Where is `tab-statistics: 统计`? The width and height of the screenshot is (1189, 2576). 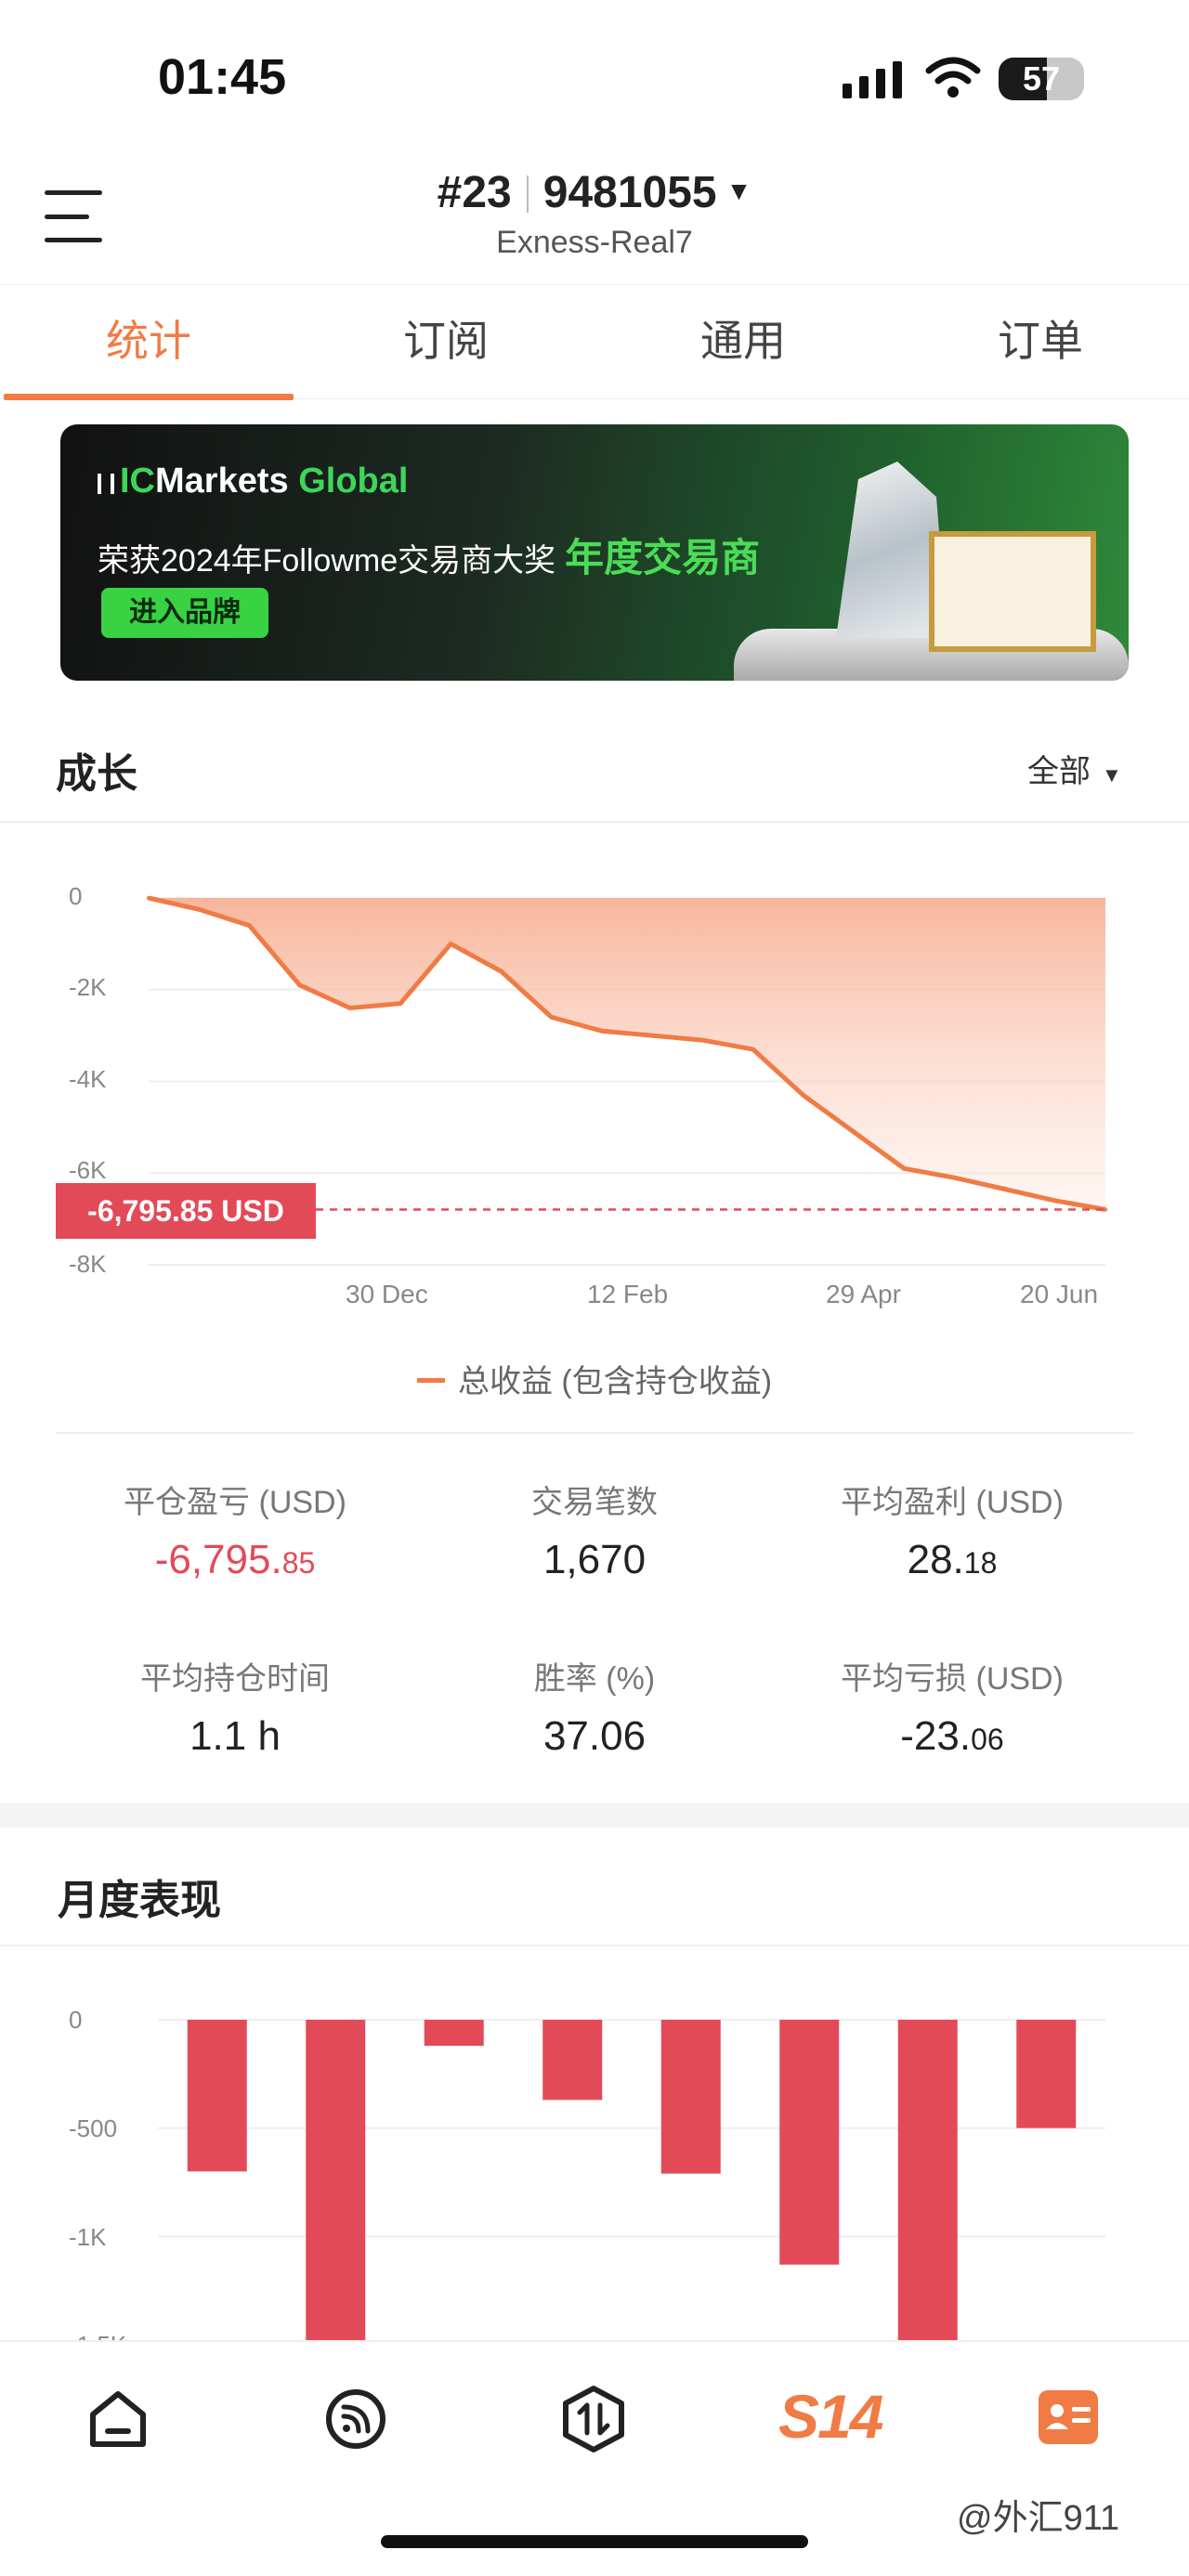 tab-statistics: 统计 is located at coordinates (148, 343).